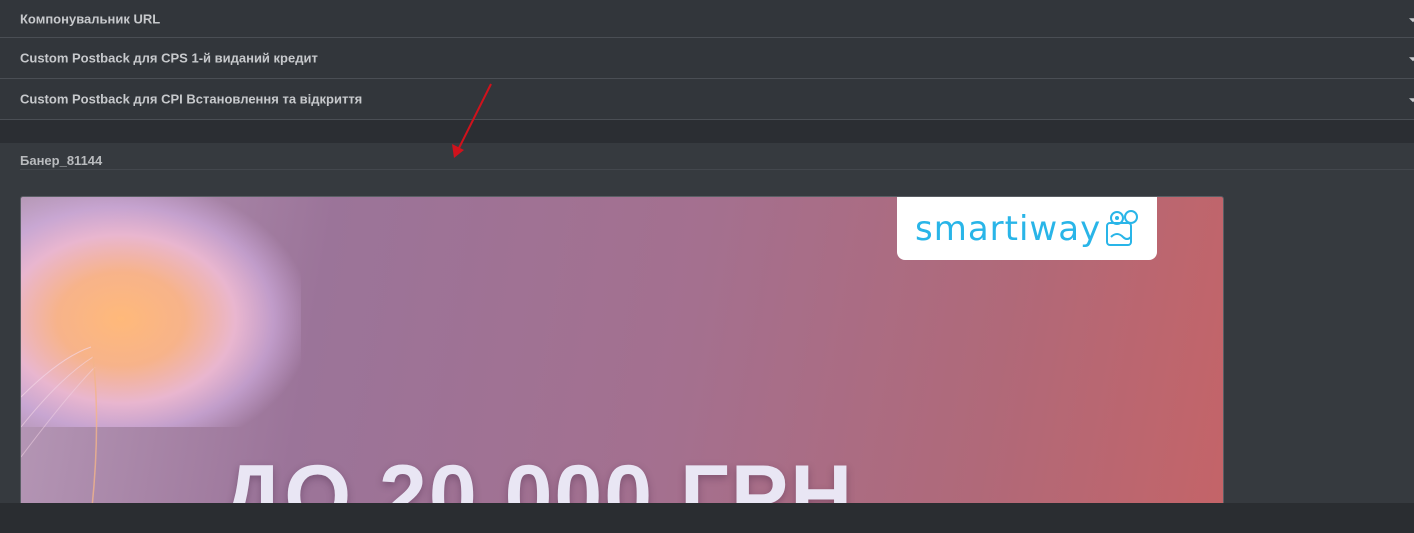  I want to click on smartiway-logo: smartiway, so click(1027, 228).